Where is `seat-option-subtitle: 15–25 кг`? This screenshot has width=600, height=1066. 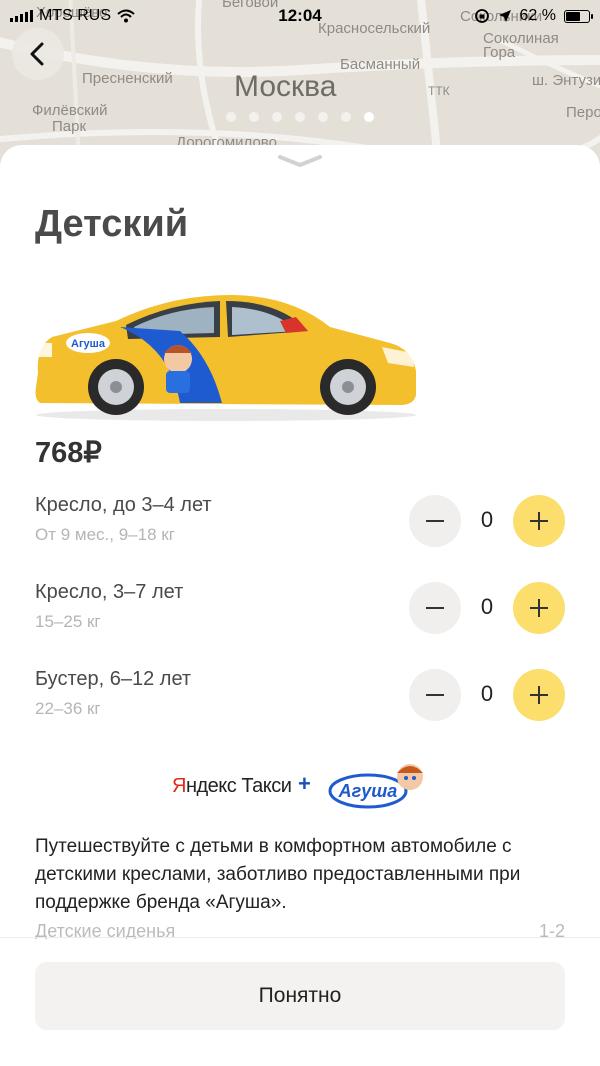
seat-option-subtitle: 15–25 кг is located at coordinates (68, 621).